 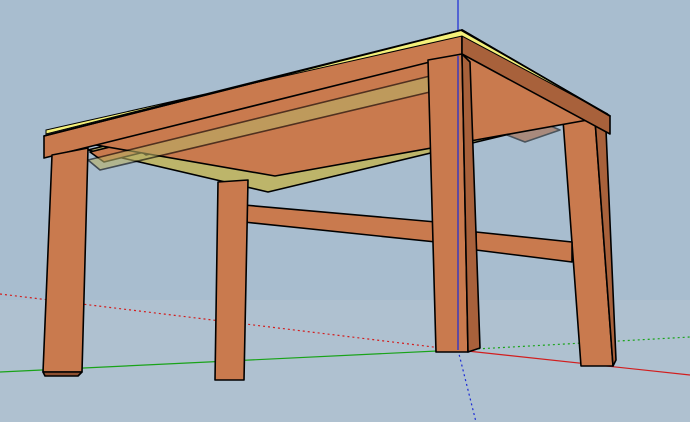 I want to click on leg-front-middle, so click(x=231, y=280).